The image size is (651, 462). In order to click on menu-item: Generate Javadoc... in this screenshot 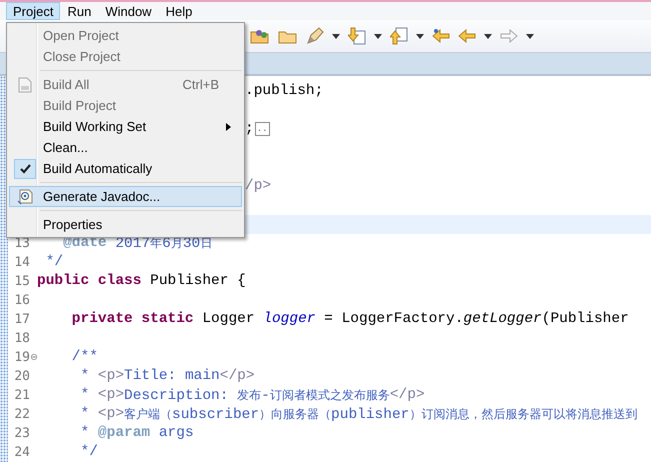, I will do `click(125, 196)`.